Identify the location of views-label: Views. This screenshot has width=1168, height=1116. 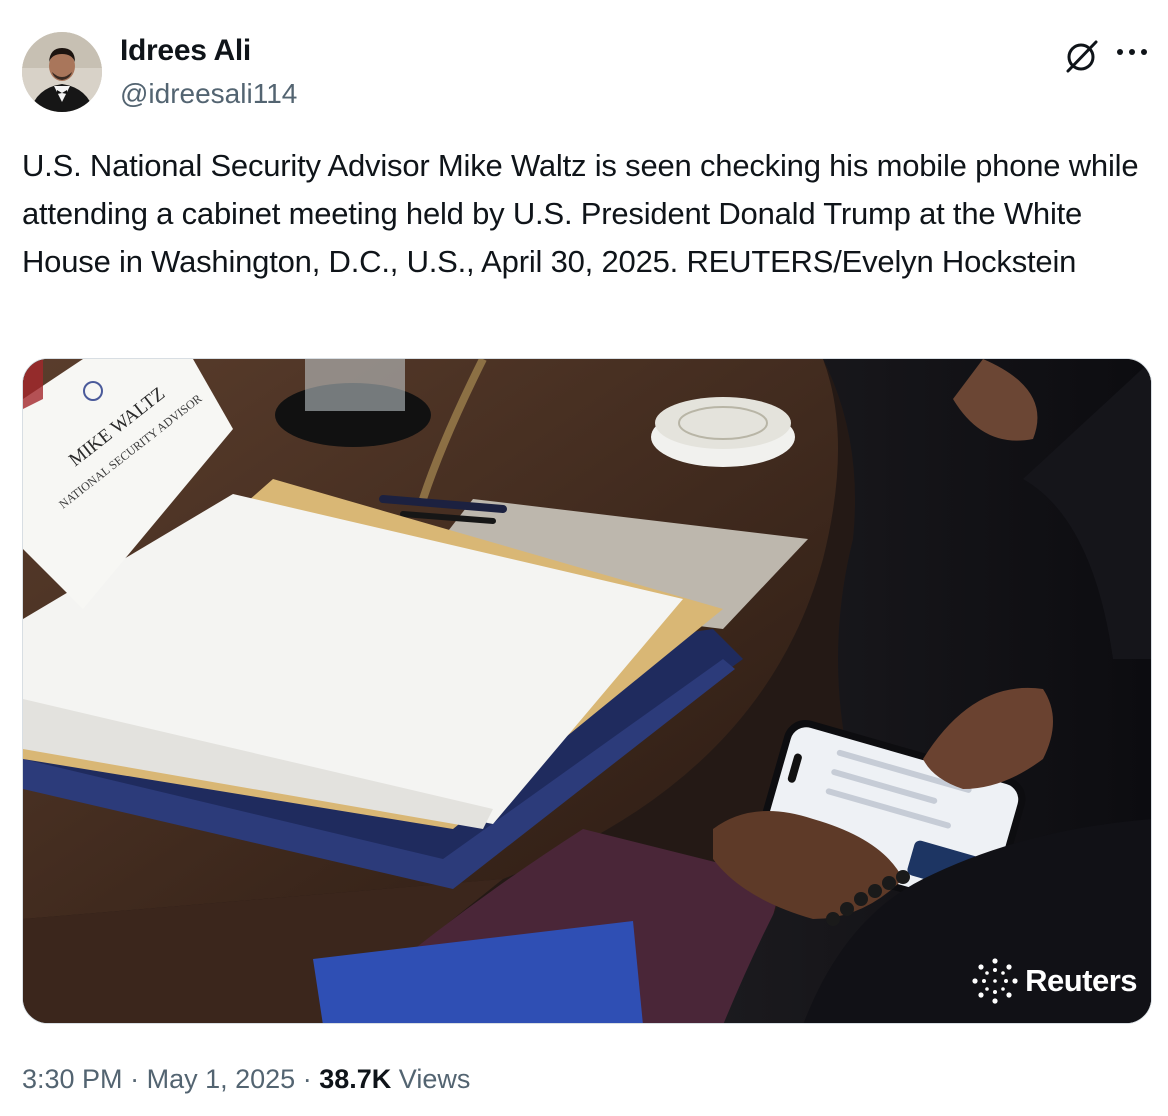
(434, 1079).